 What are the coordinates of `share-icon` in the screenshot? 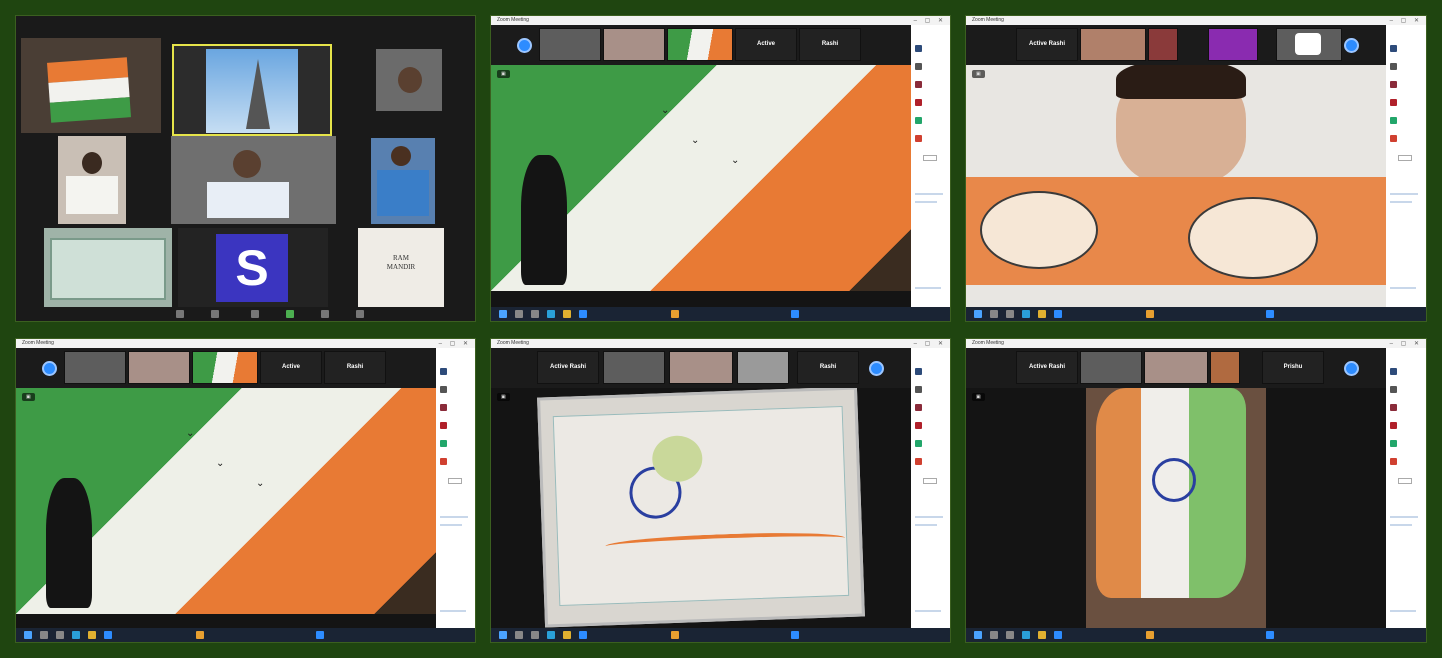 It's located at (255, 314).